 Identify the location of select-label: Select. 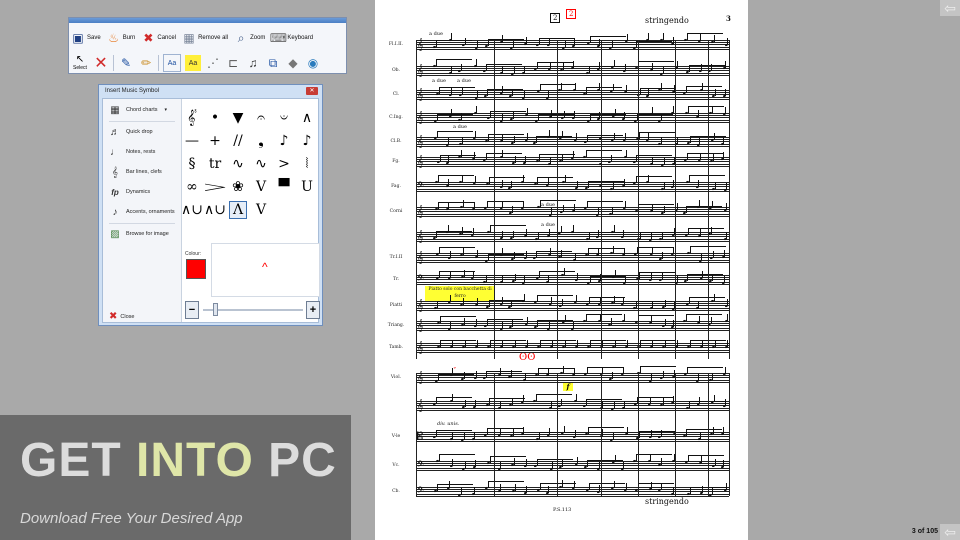
(80, 68).